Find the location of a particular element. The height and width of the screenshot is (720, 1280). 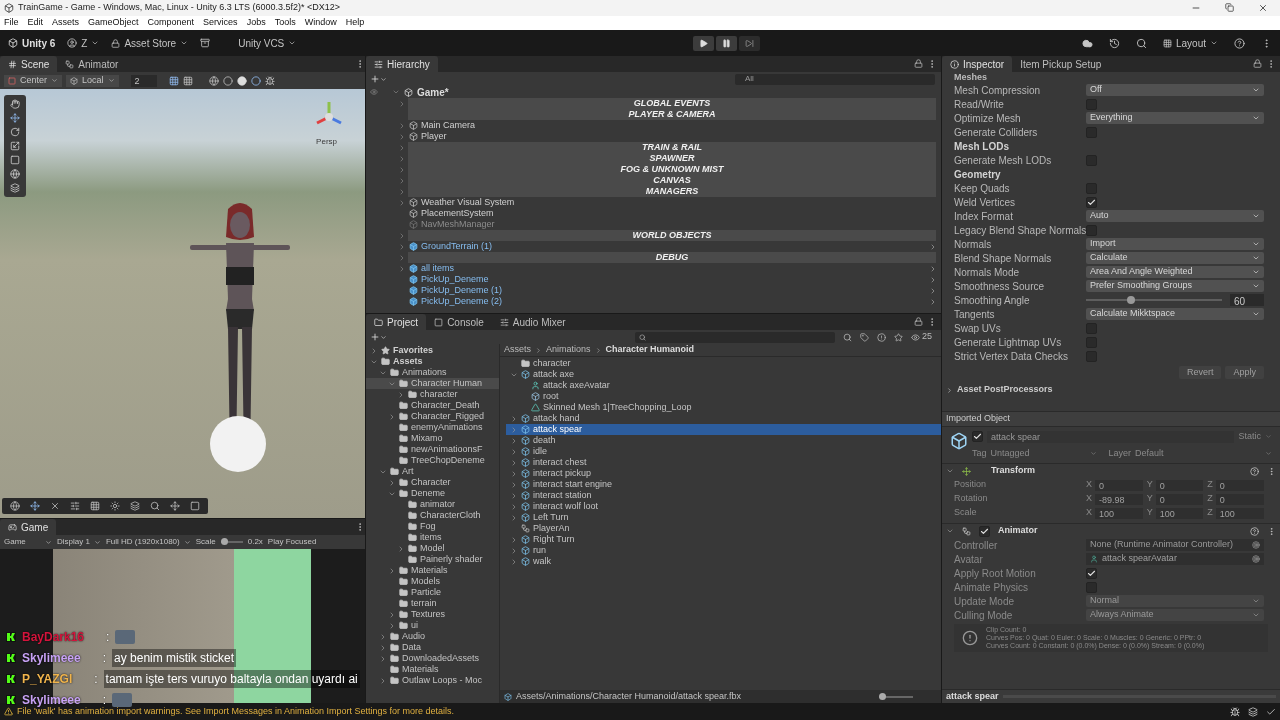

menu-item: Services is located at coordinates (220, 23).